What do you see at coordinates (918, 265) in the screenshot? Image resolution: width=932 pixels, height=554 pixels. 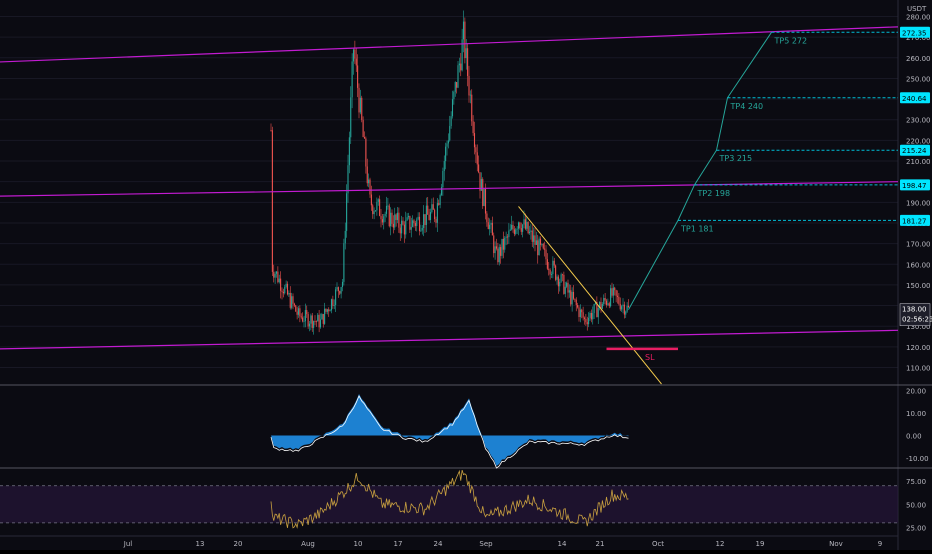 I see `price-tick-label: 160.00` at bounding box center [918, 265].